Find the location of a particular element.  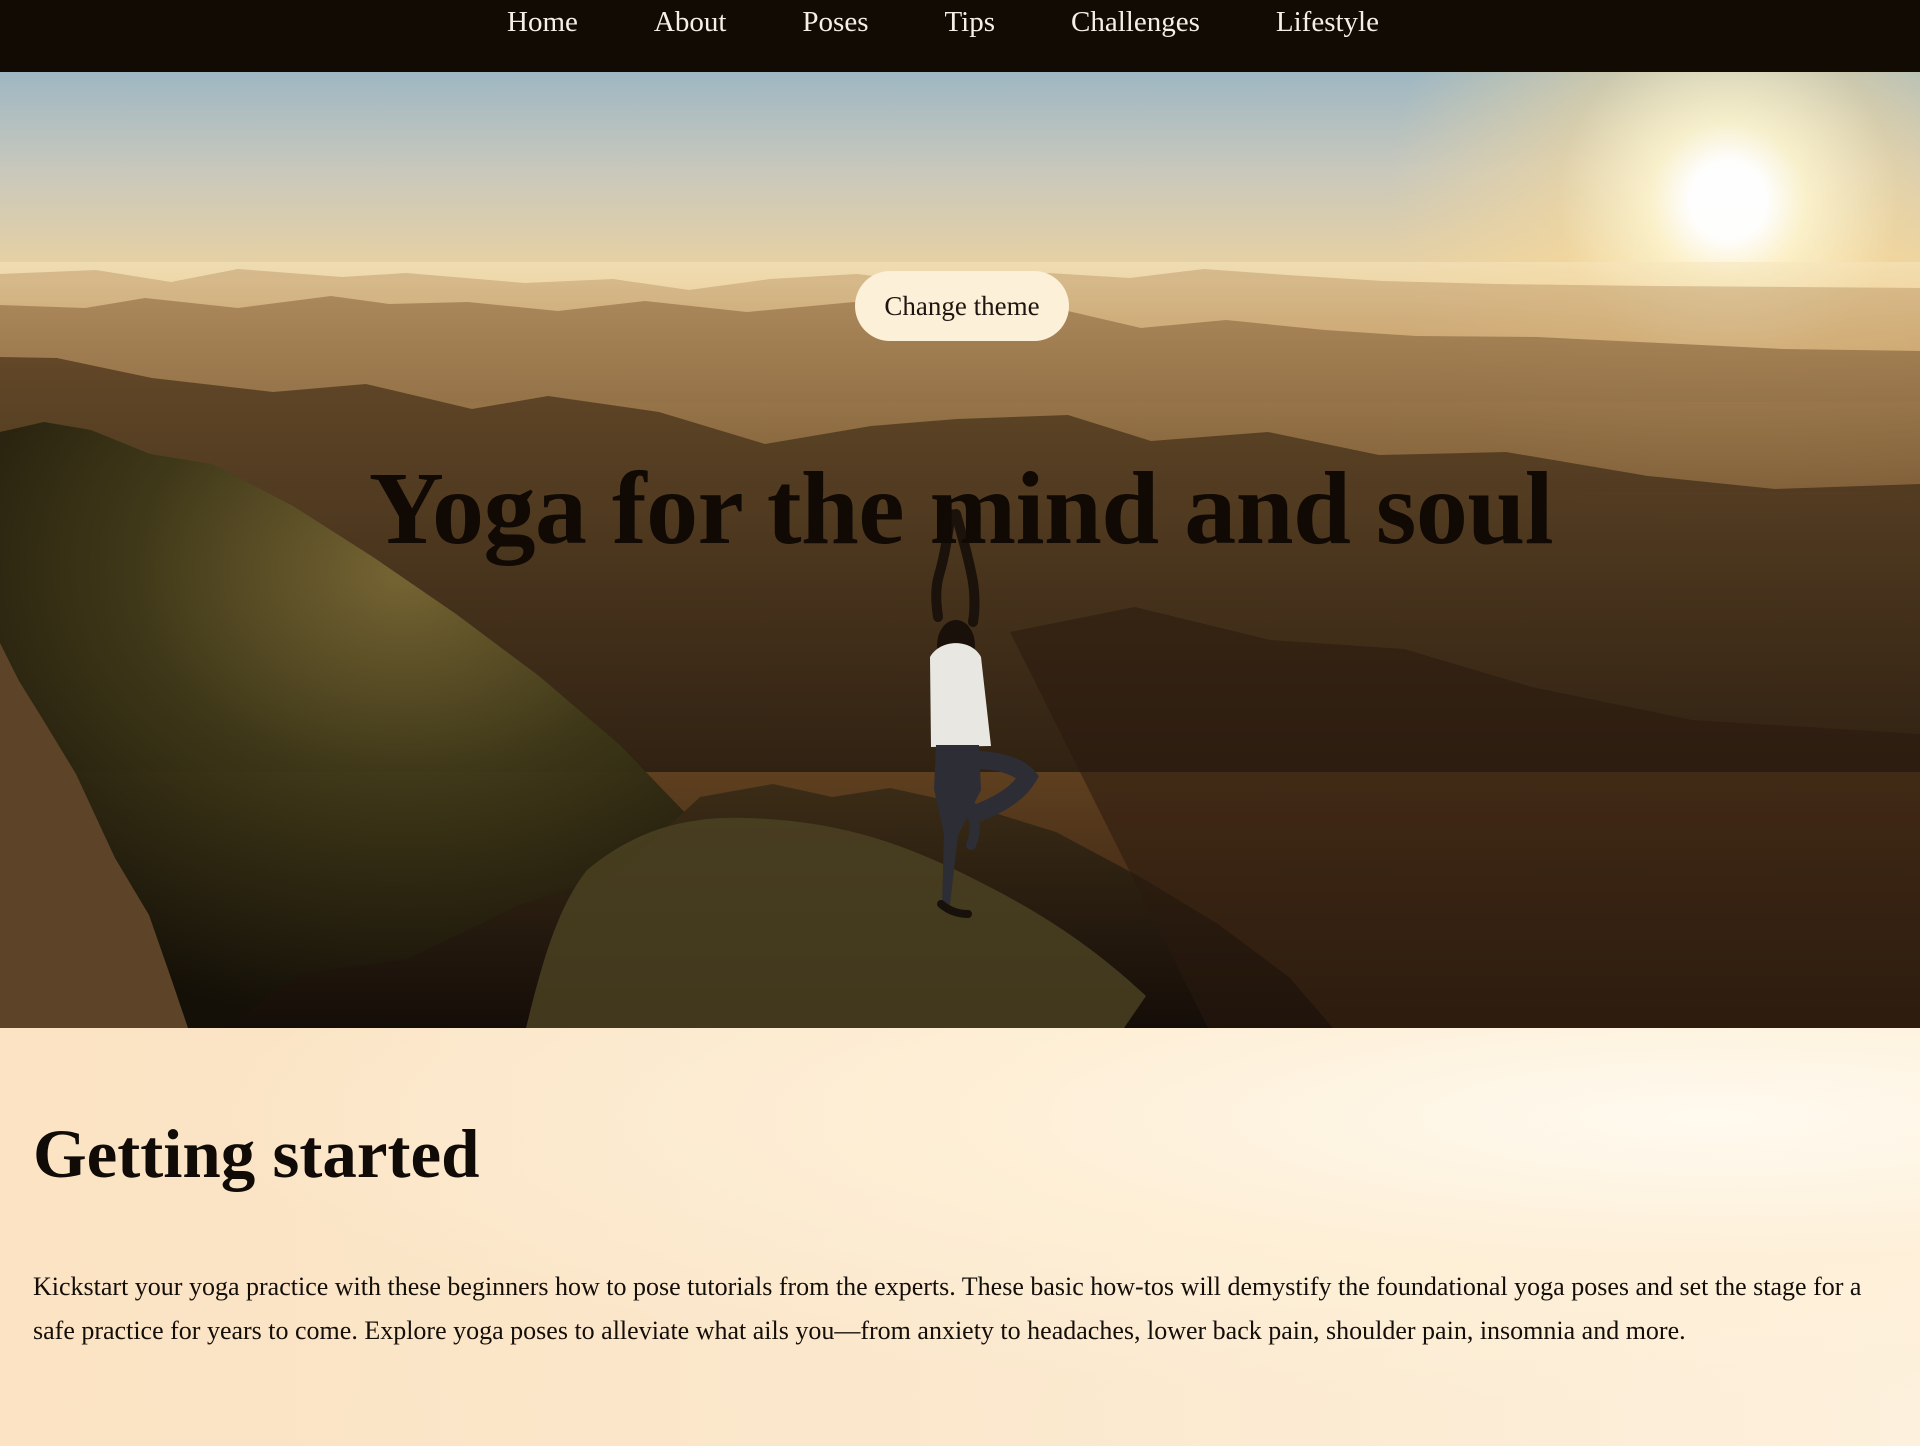

nav-link-lifestyle: Lifestyle is located at coordinates (1327, 22).